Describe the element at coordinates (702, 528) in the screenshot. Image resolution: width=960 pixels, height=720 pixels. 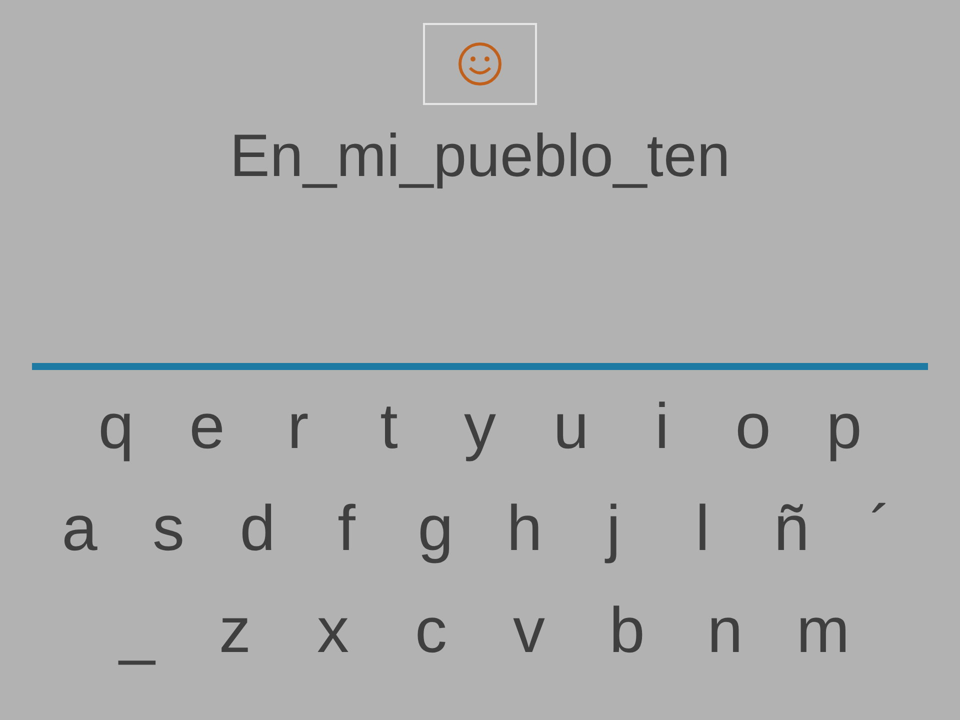
I see `letter-key: l` at that location.